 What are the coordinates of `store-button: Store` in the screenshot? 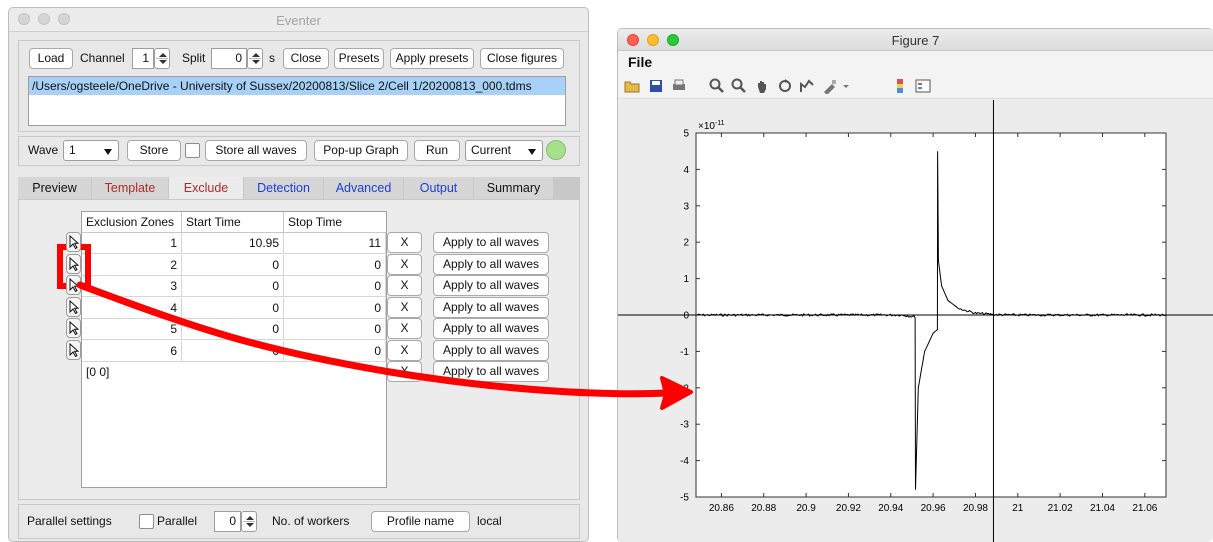 It's located at (154, 150).